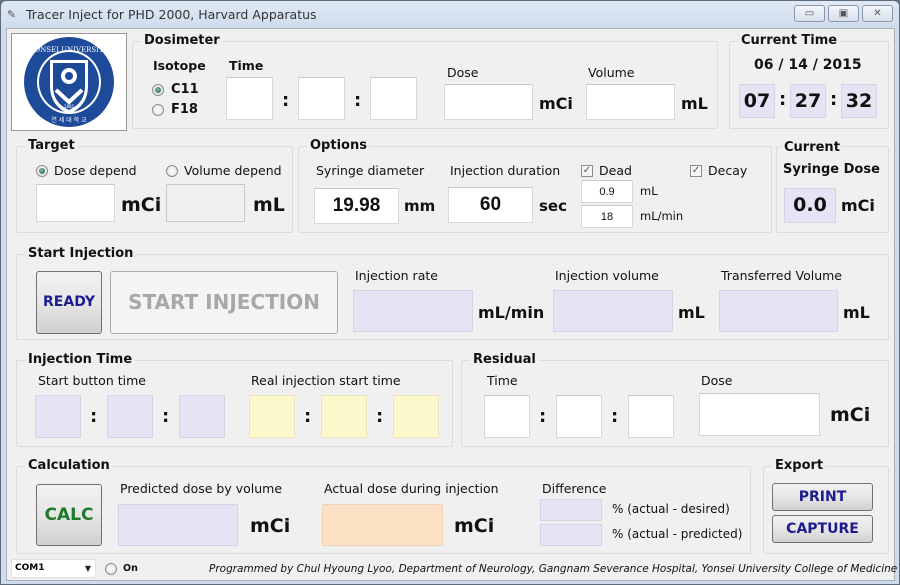 This screenshot has width=900, height=585. What do you see at coordinates (809, 13) in the screenshot?
I see `minimize-button: ▭` at bounding box center [809, 13].